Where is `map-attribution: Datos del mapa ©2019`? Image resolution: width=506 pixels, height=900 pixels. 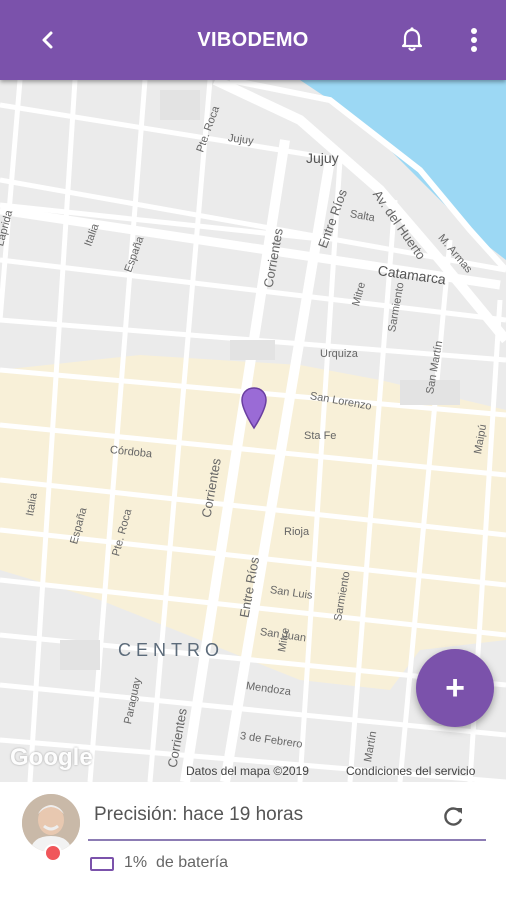 map-attribution: Datos del mapa ©2019 is located at coordinates (247, 771).